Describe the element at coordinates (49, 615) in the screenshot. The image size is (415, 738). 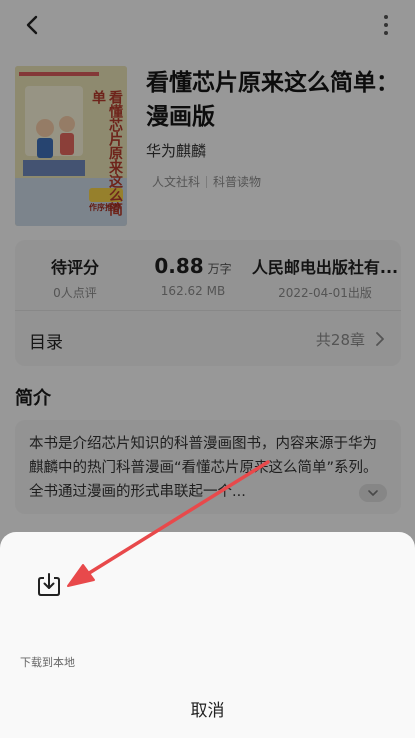
I see `download-to-local-button: 下载到本地` at that location.